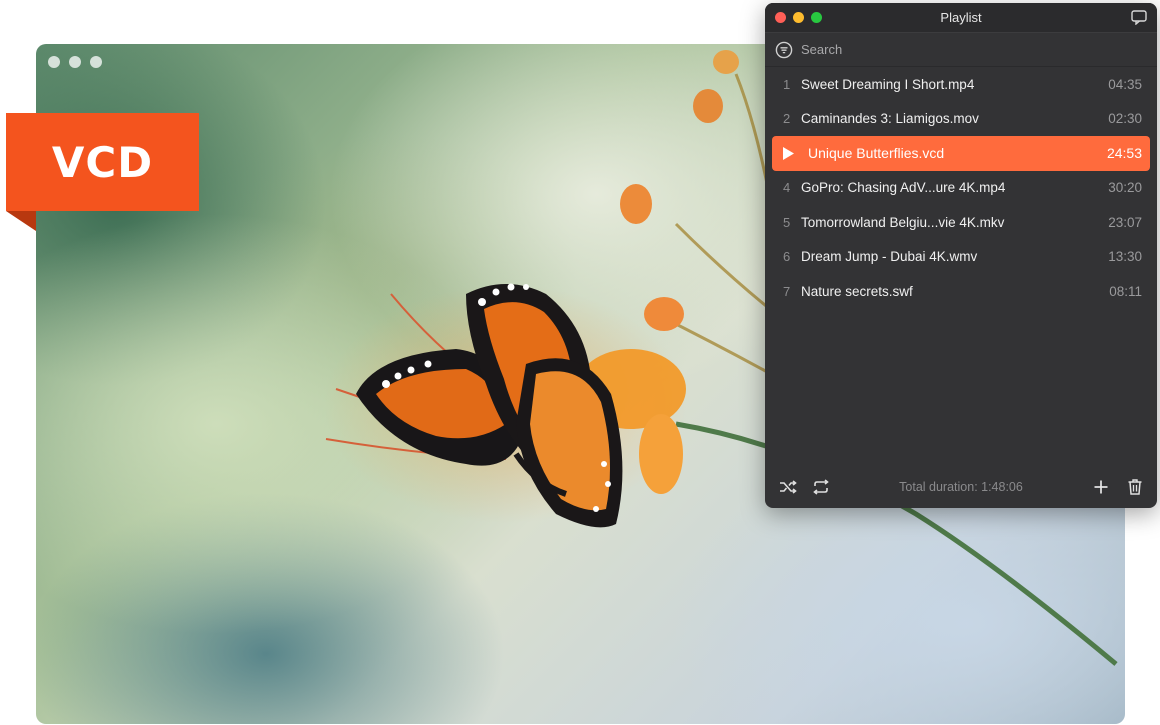 The height and width of the screenshot is (725, 1160). What do you see at coordinates (1139, 17) in the screenshot?
I see `chat-bubble-icon` at bounding box center [1139, 17].